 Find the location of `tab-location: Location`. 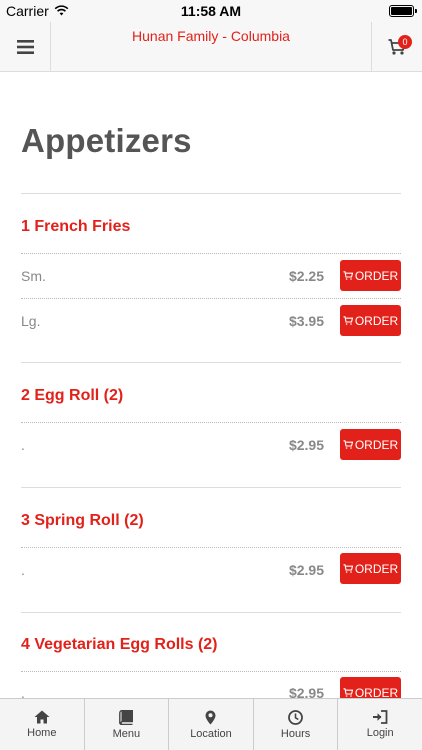

tab-location: Location is located at coordinates (211, 724).